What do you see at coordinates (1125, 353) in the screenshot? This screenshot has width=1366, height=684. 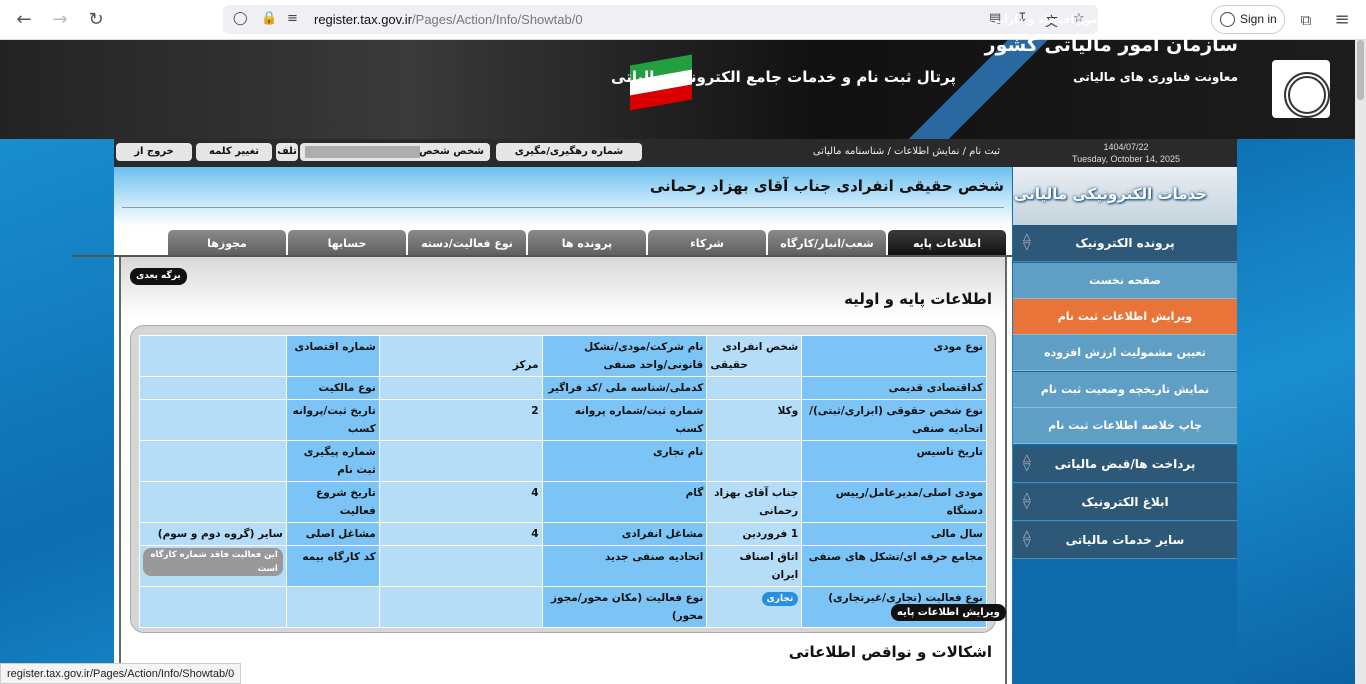 I see `sidebar-item-vat-eligibility: تعیین مشمولیت ارزش افزوده` at bounding box center [1125, 353].